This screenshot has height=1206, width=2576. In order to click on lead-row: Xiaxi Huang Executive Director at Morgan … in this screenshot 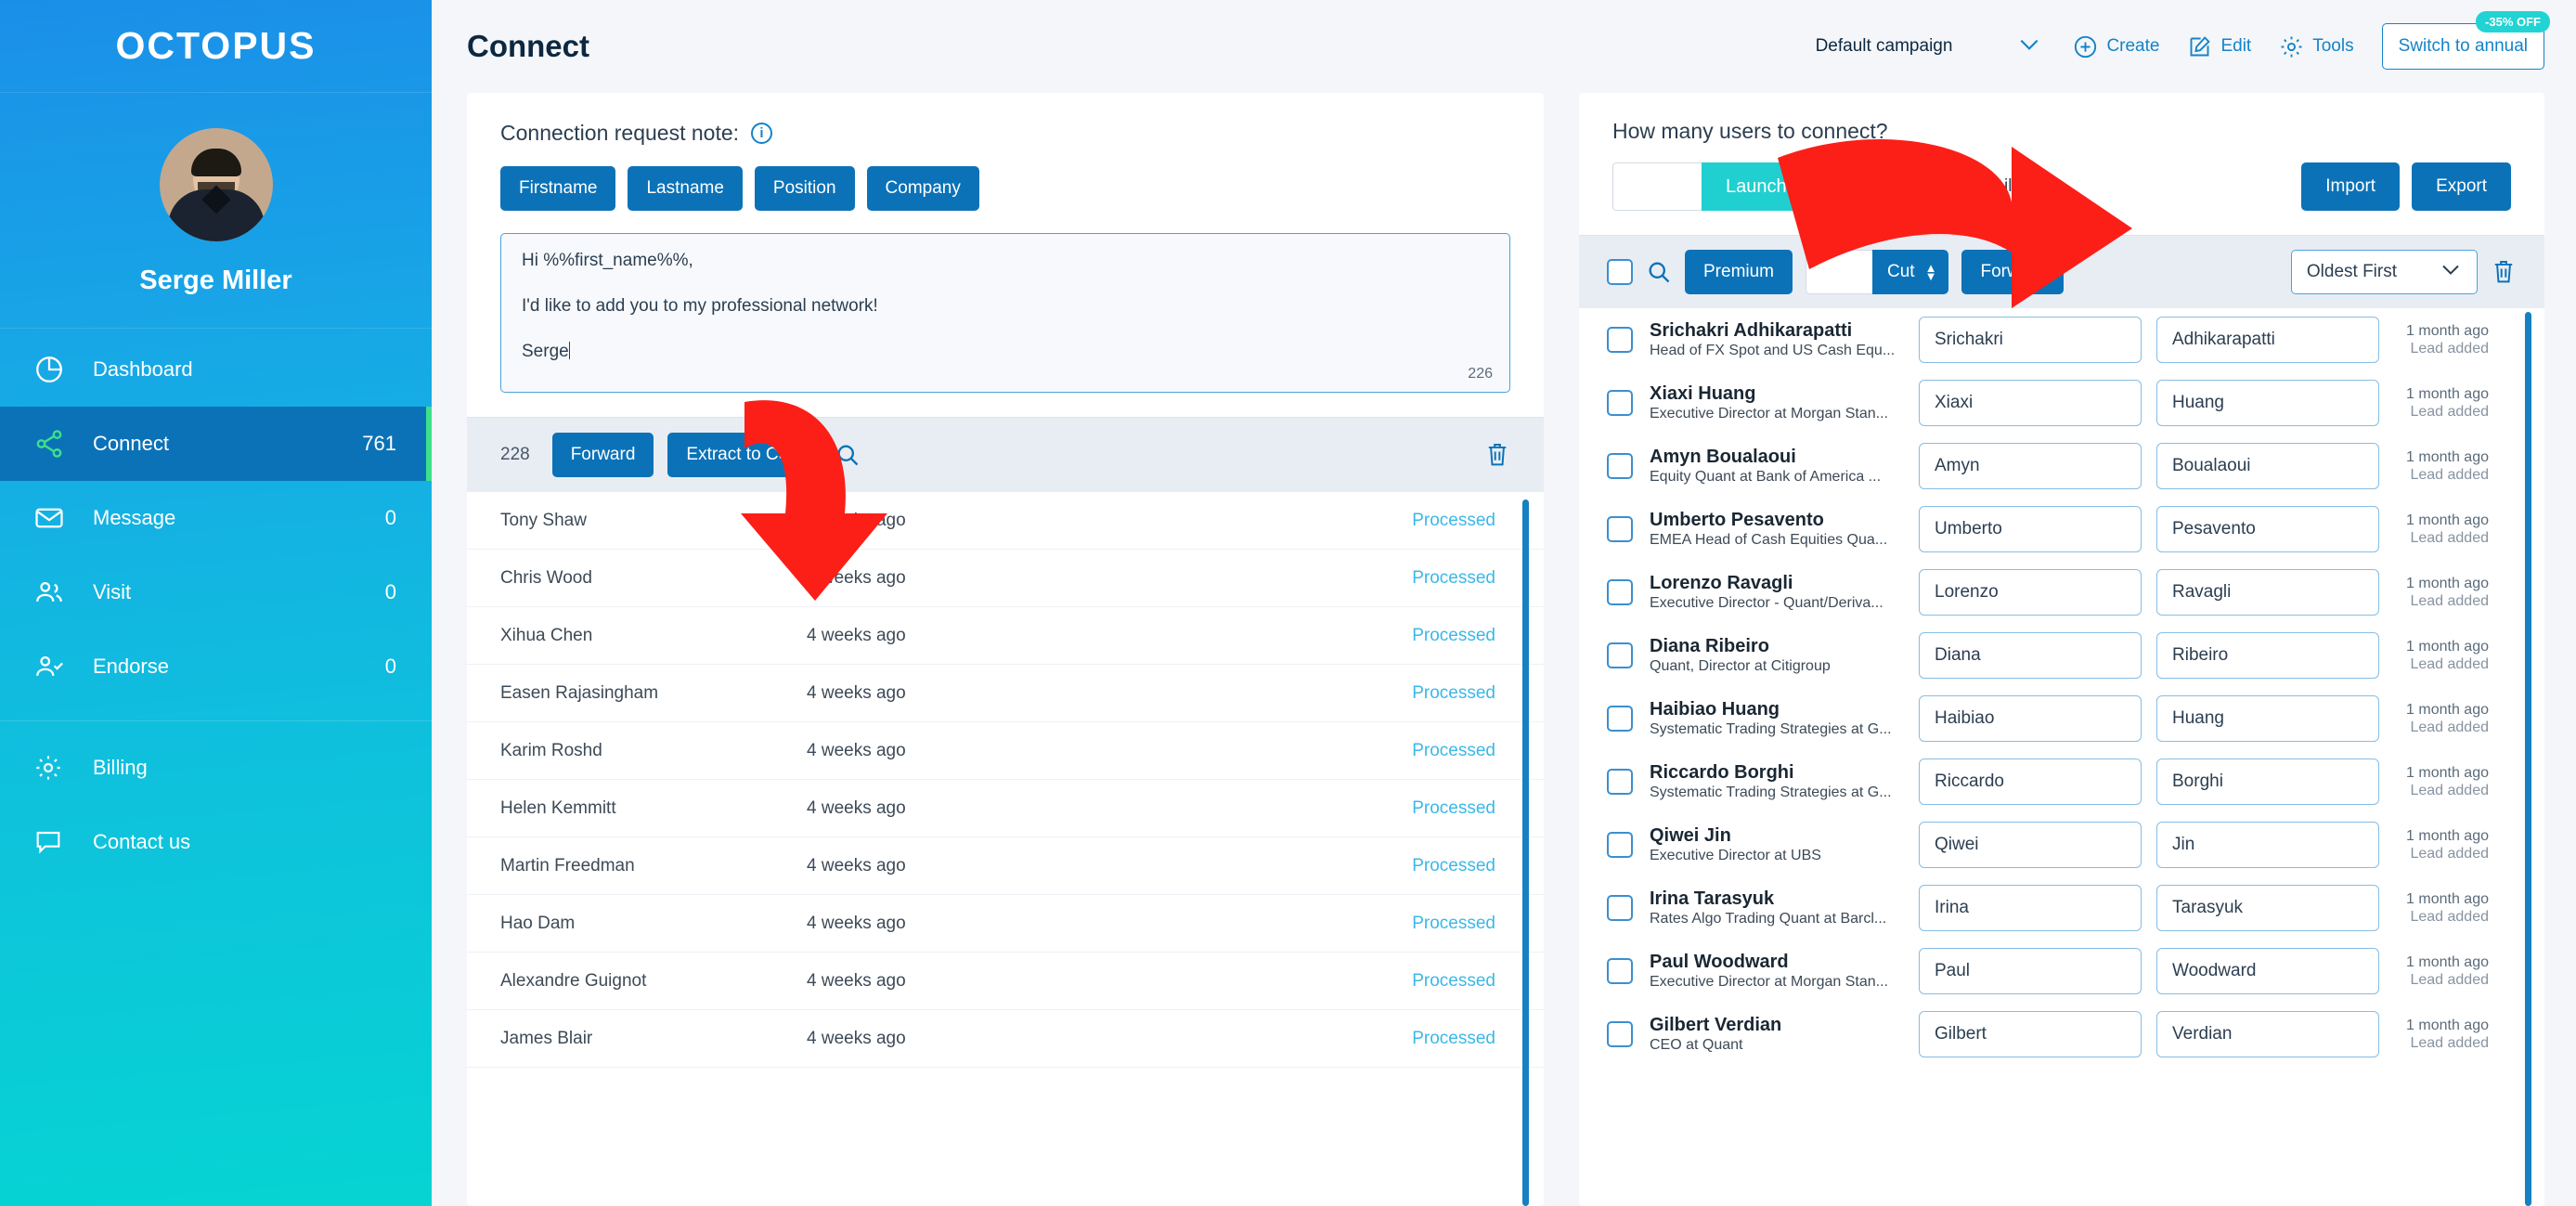, I will do `click(2061, 402)`.